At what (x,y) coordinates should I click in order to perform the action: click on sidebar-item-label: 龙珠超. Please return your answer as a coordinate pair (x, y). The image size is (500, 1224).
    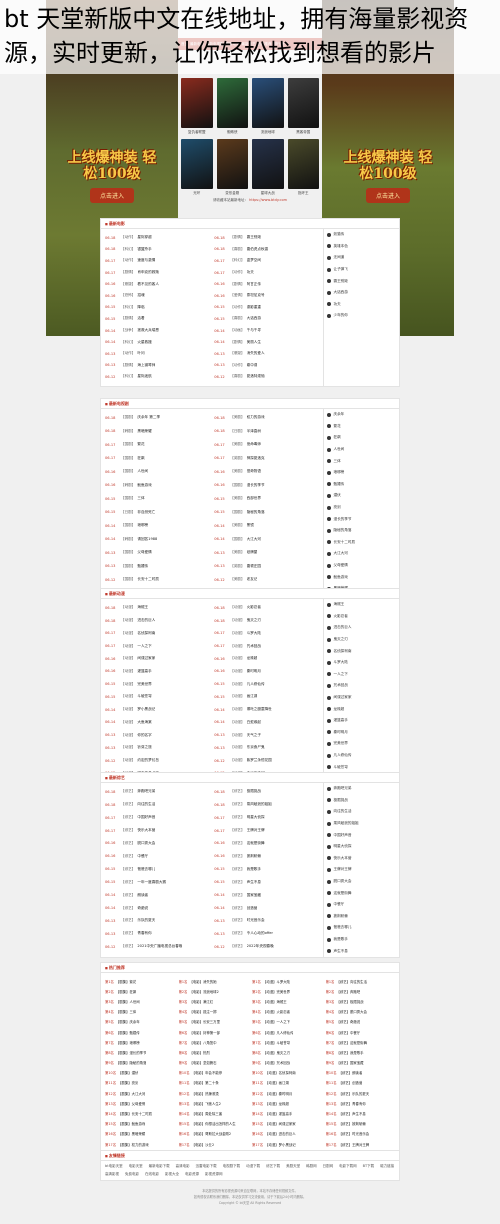
    Looking at the image, I should click on (338, 709).